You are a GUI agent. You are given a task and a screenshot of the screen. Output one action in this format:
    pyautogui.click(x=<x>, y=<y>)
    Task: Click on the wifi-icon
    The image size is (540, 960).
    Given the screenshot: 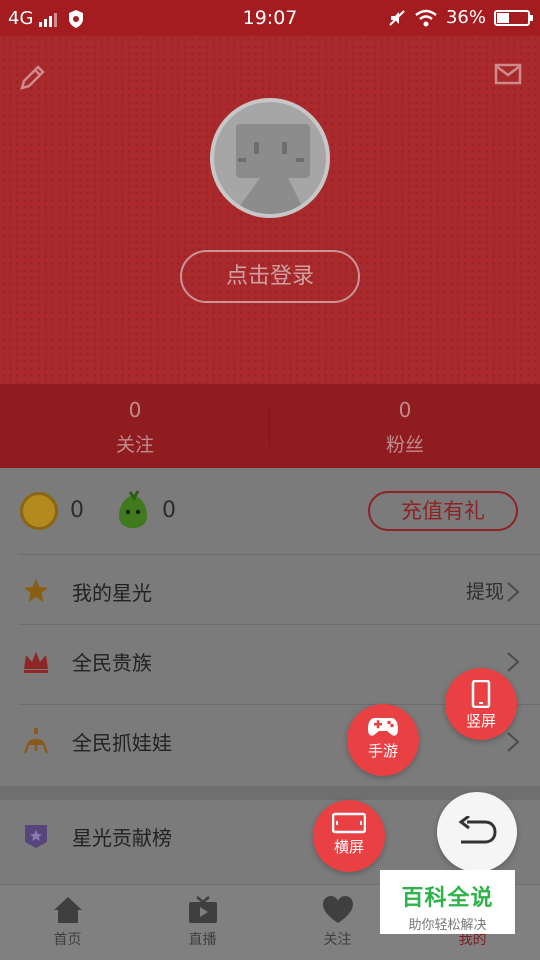 What is the action you would take?
    pyautogui.click(x=426, y=17)
    